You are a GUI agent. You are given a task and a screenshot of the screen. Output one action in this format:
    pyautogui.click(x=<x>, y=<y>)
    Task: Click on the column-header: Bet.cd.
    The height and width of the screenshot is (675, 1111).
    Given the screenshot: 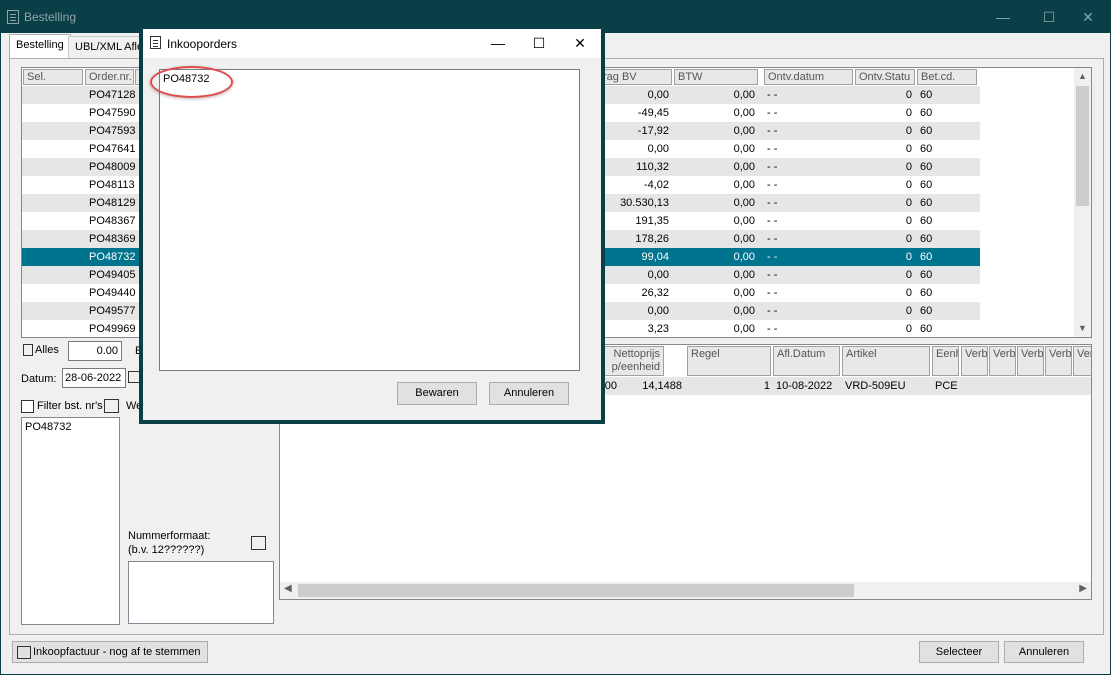 What is the action you would take?
    pyautogui.click(x=947, y=77)
    